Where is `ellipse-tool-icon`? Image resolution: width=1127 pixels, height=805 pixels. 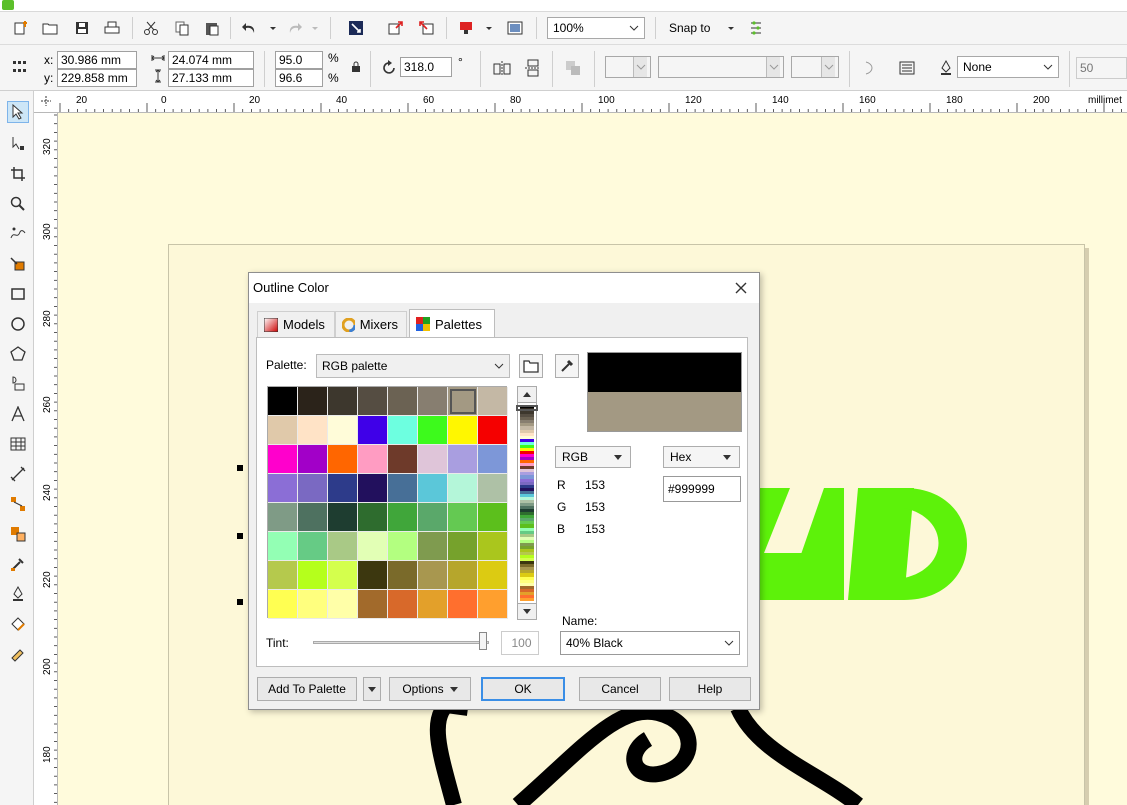 ellipse-tool-icon is located at coordinates (18, 324).